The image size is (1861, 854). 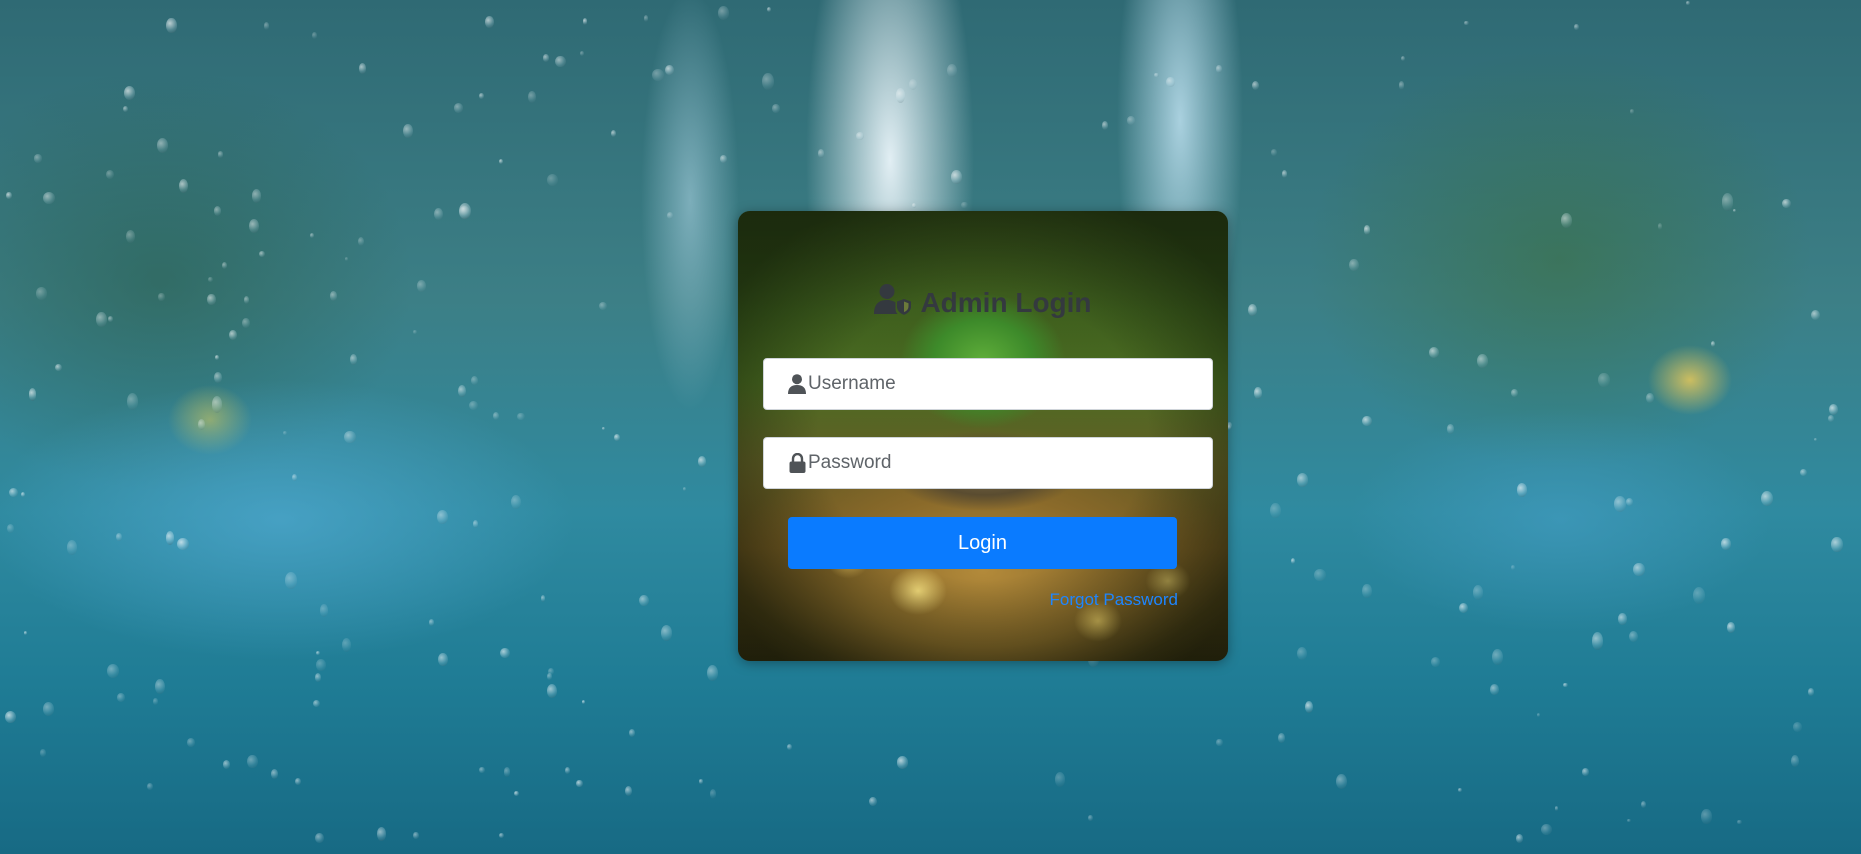 What do you see at coordinates (1114, 600) in the screenshot?
I see `forgot-password-link: Forgot Password` at bounding box center [1114, 600].